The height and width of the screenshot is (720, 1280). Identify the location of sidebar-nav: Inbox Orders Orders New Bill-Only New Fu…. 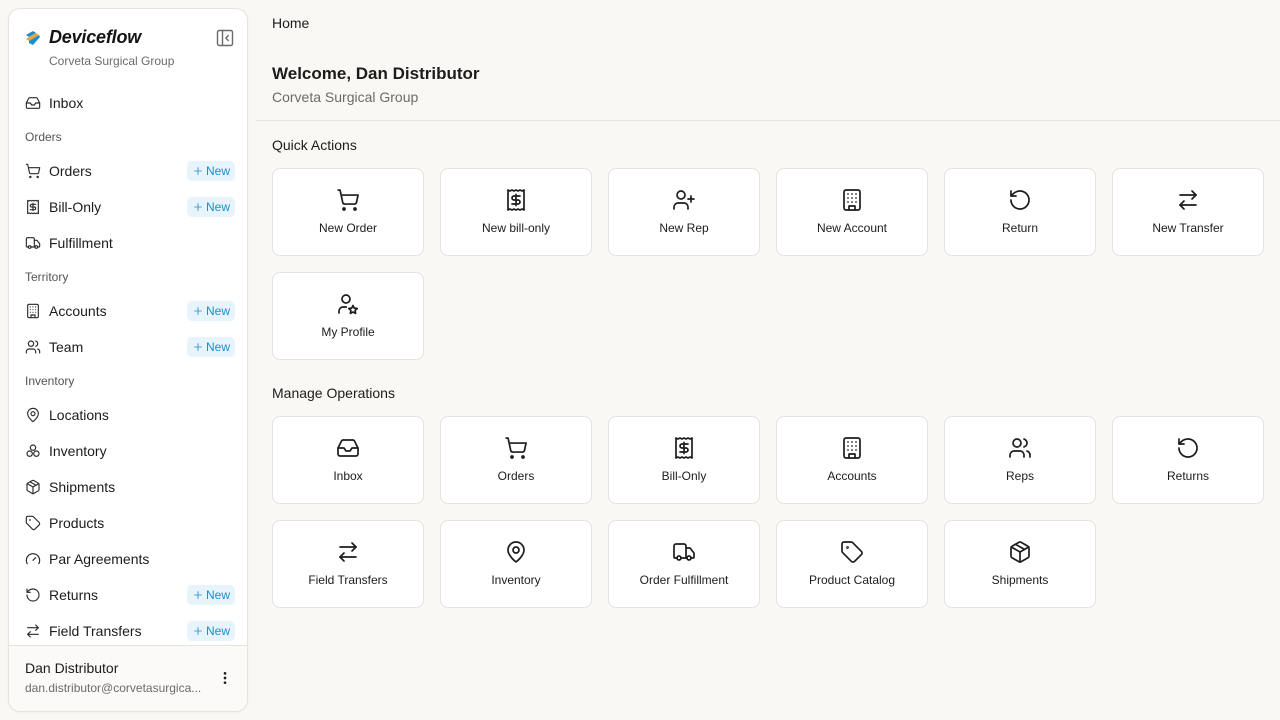
(128, 367).